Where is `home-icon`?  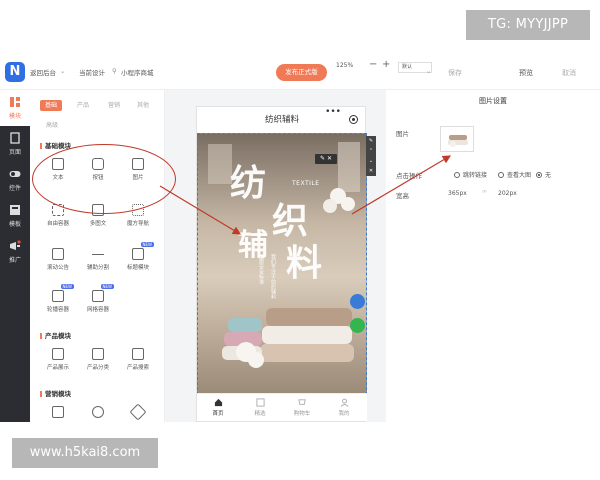
home-icon is located at coordinates (218, 402).